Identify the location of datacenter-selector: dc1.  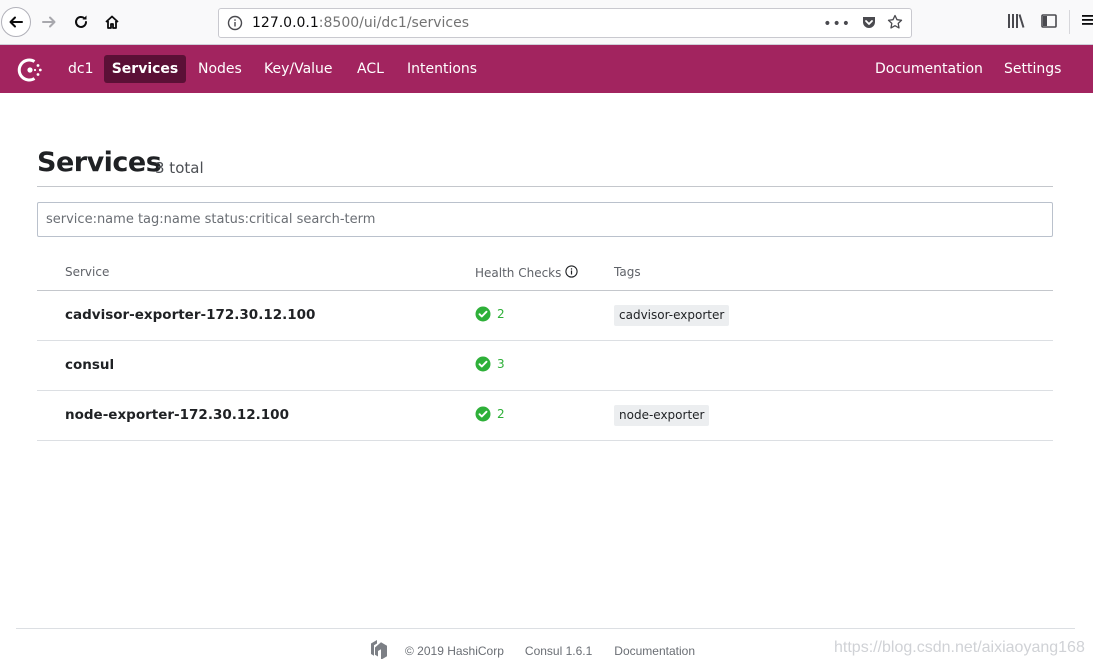
(81, 69).